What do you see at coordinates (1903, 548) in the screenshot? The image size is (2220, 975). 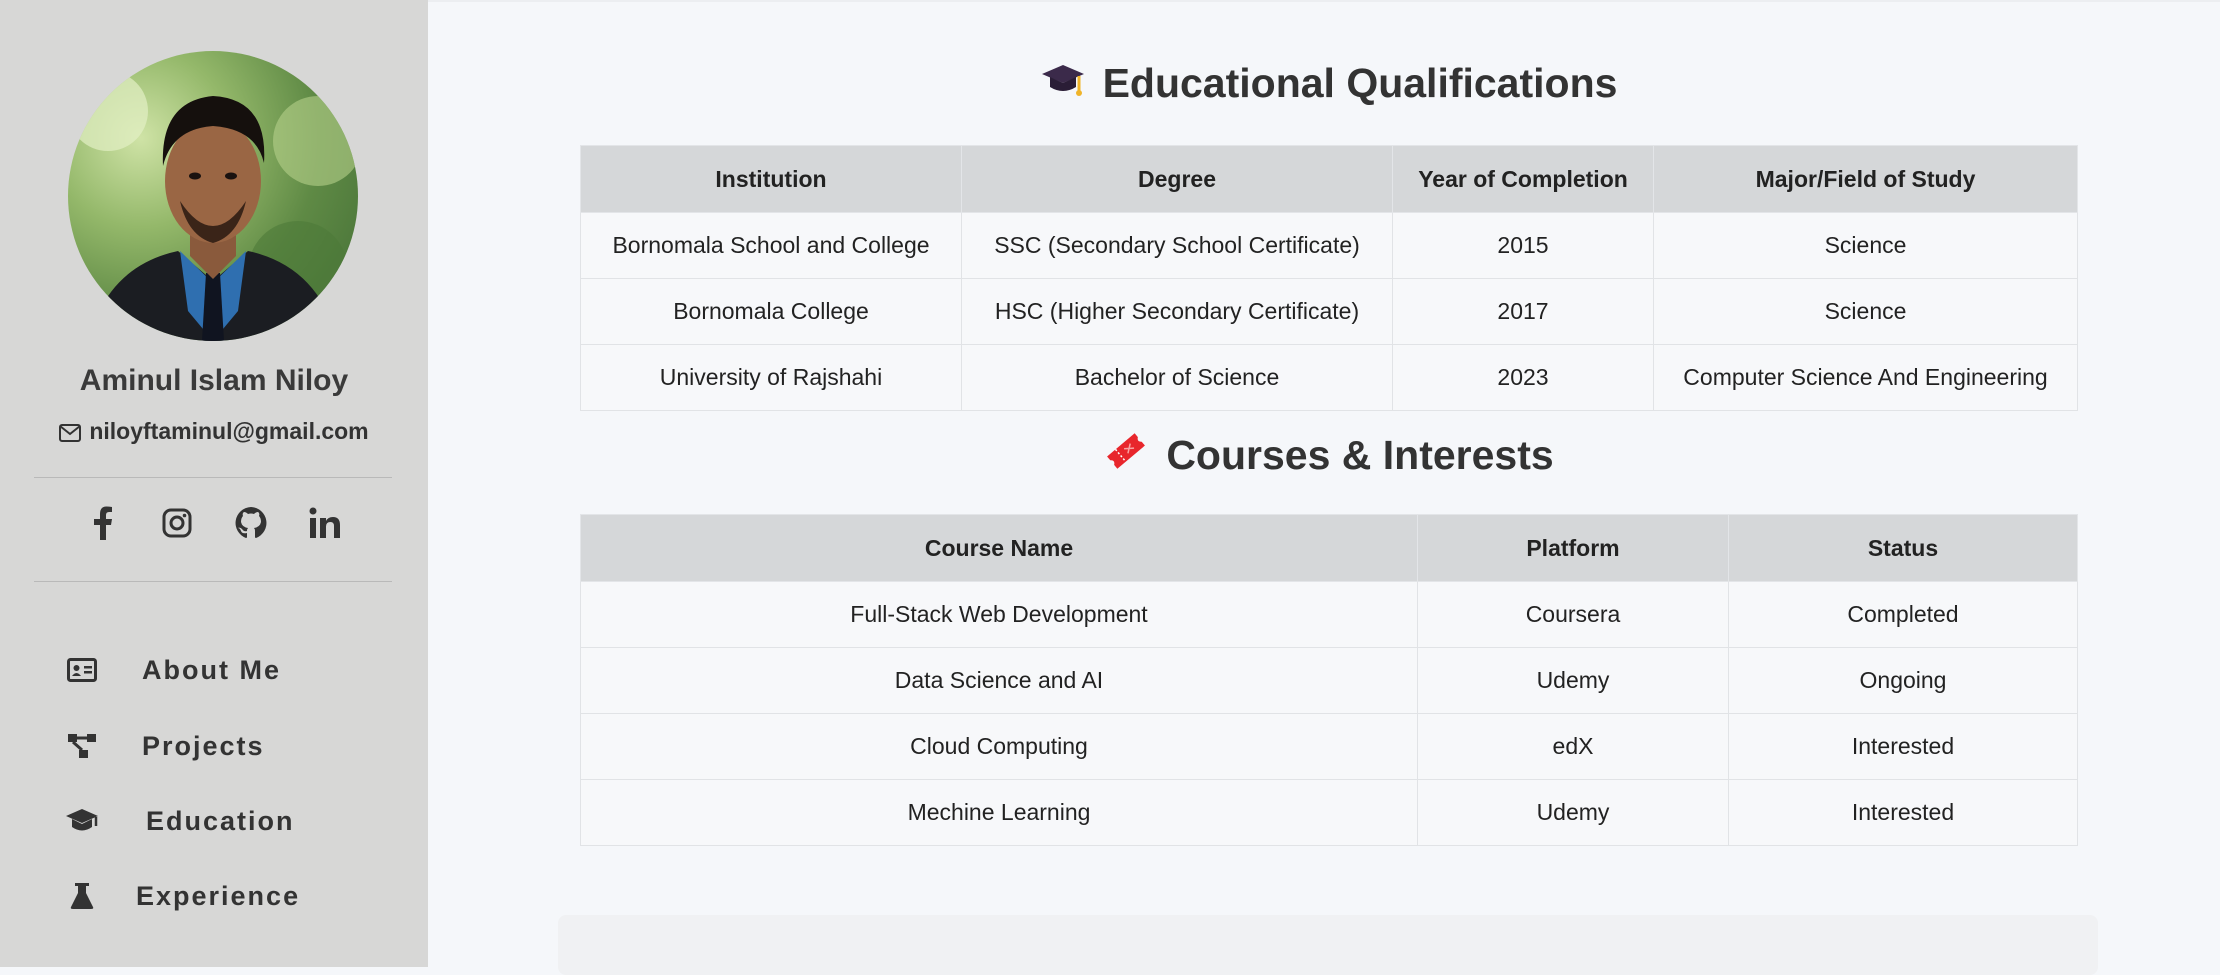 I see `column-header: Status` at bounding box center [1903, 548].